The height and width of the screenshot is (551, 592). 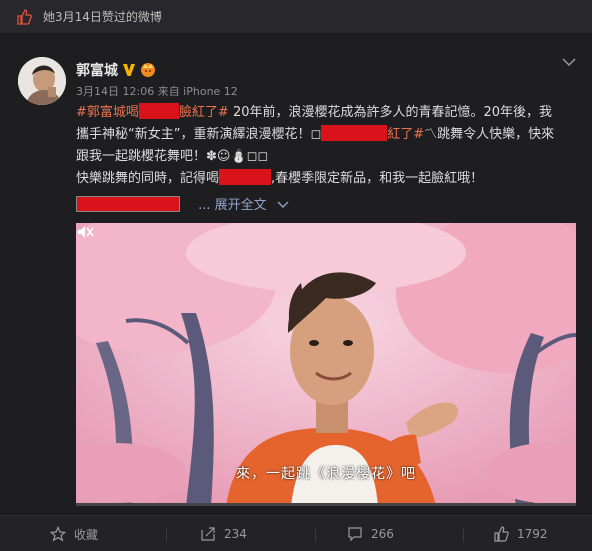 What do you see at coordinates (199, 134) in the screenshot?
I see `post-text: 攜手神秘“新女主”，重新演繹浪漫櫻花！◻` at bounding box center [199, 134].